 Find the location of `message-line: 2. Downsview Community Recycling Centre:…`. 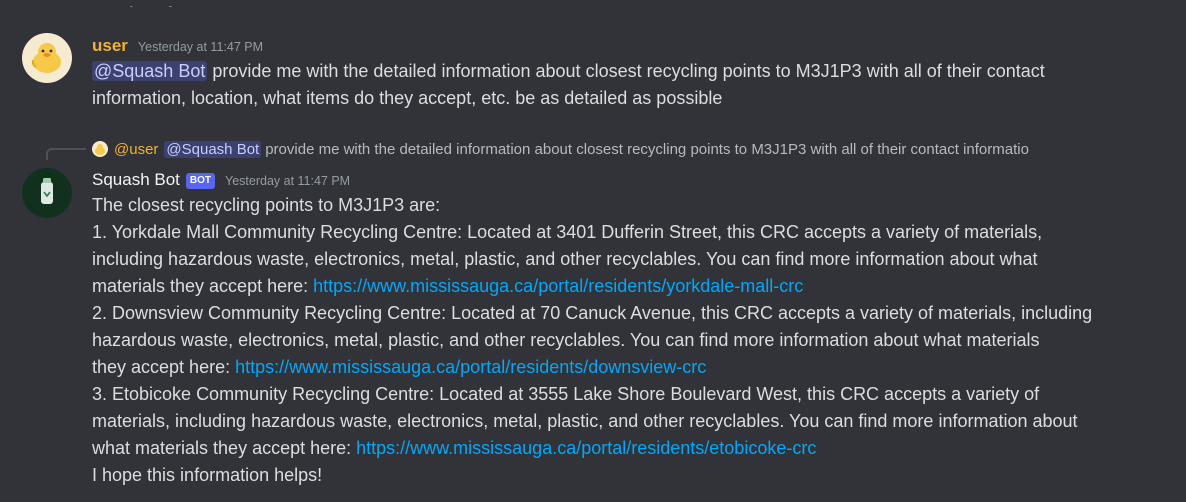

message-line: 2. Downsview Community Recycling Centre:… is located at coordinates (592, 313).